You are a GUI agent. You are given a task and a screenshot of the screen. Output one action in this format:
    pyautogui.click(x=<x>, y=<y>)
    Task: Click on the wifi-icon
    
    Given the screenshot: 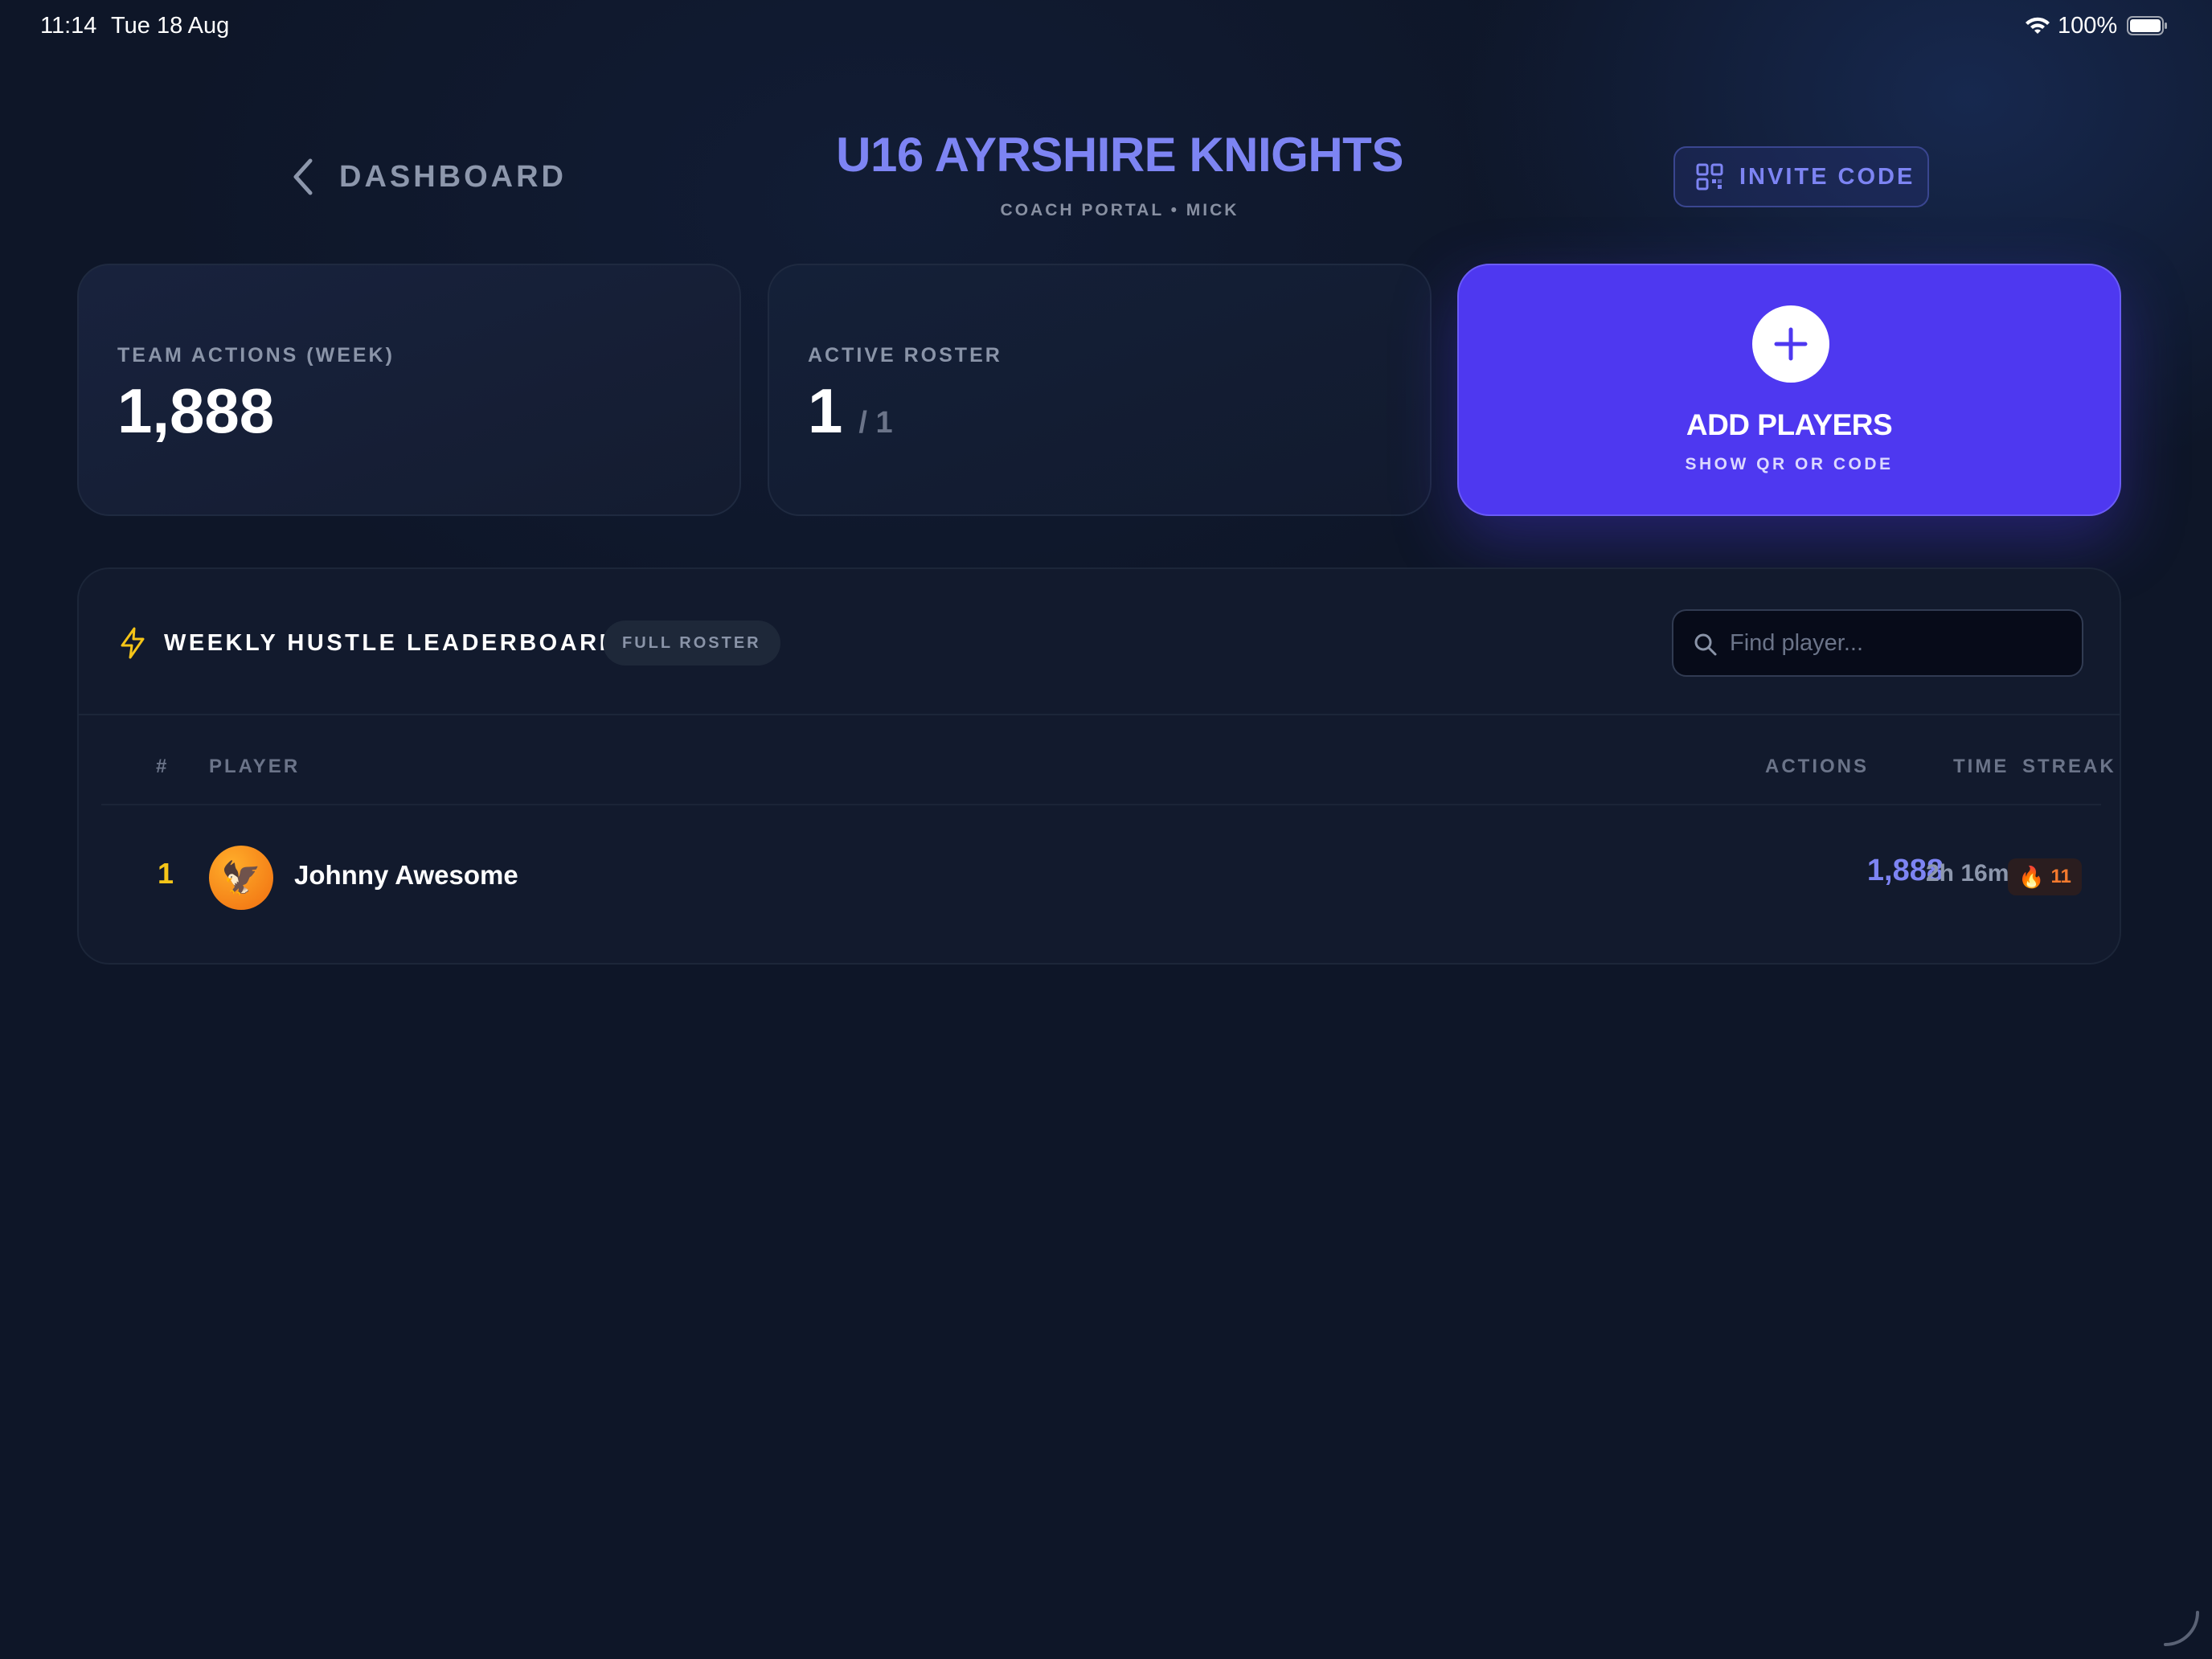 What is the action you would take?
    pyautogui.click(x=2038, y=25)
    